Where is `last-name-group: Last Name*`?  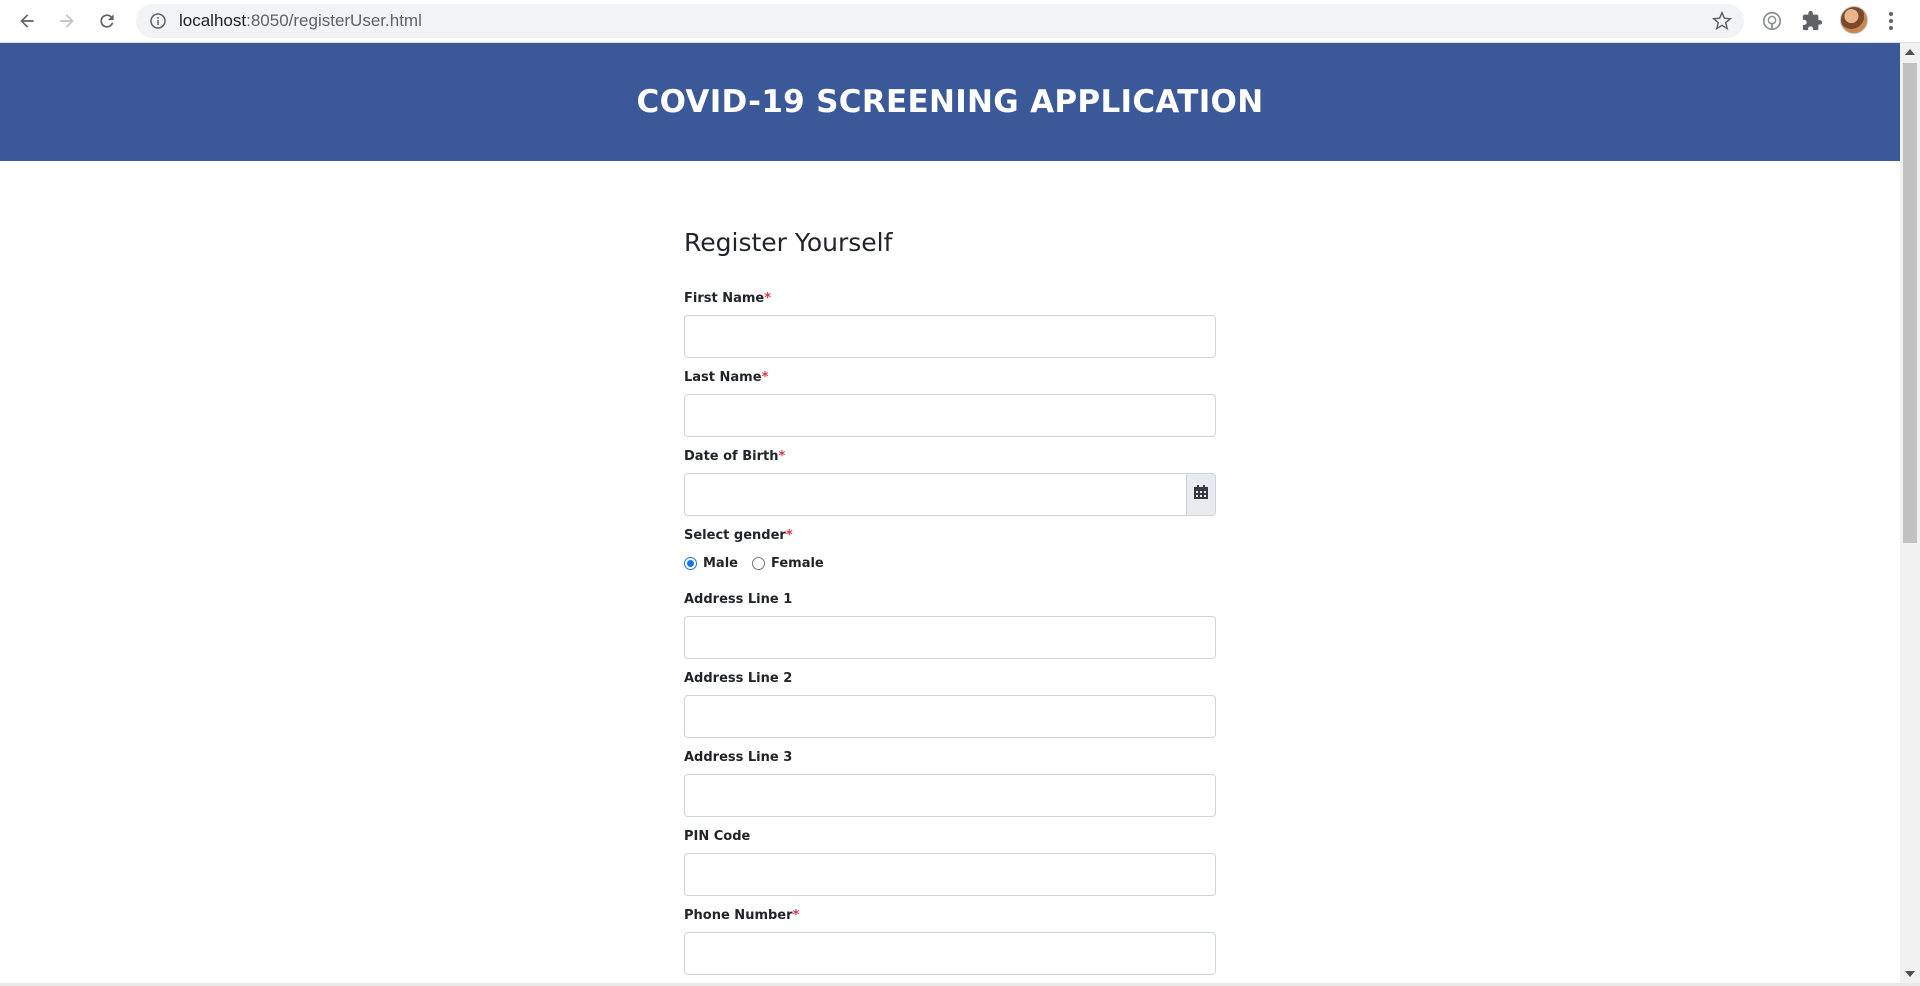
last-name-group: Last Name* is located at coordinates (950, 403).